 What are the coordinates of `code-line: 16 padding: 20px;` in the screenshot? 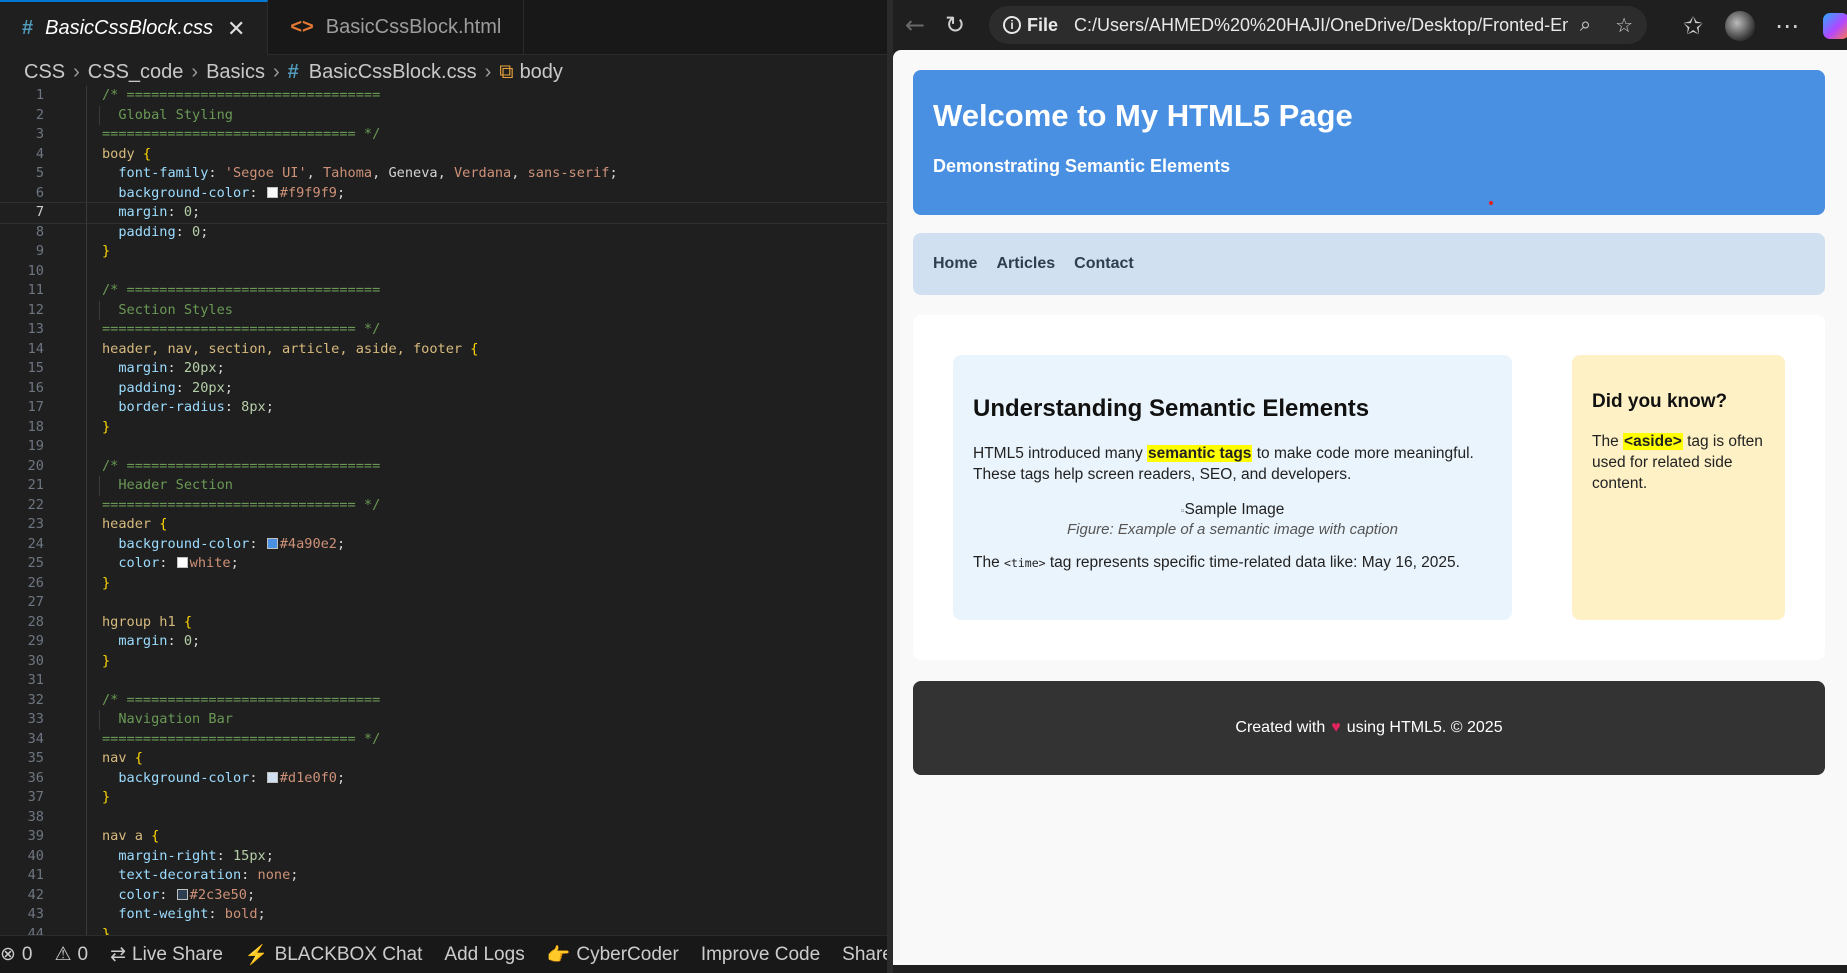 It's located at (443, 388).